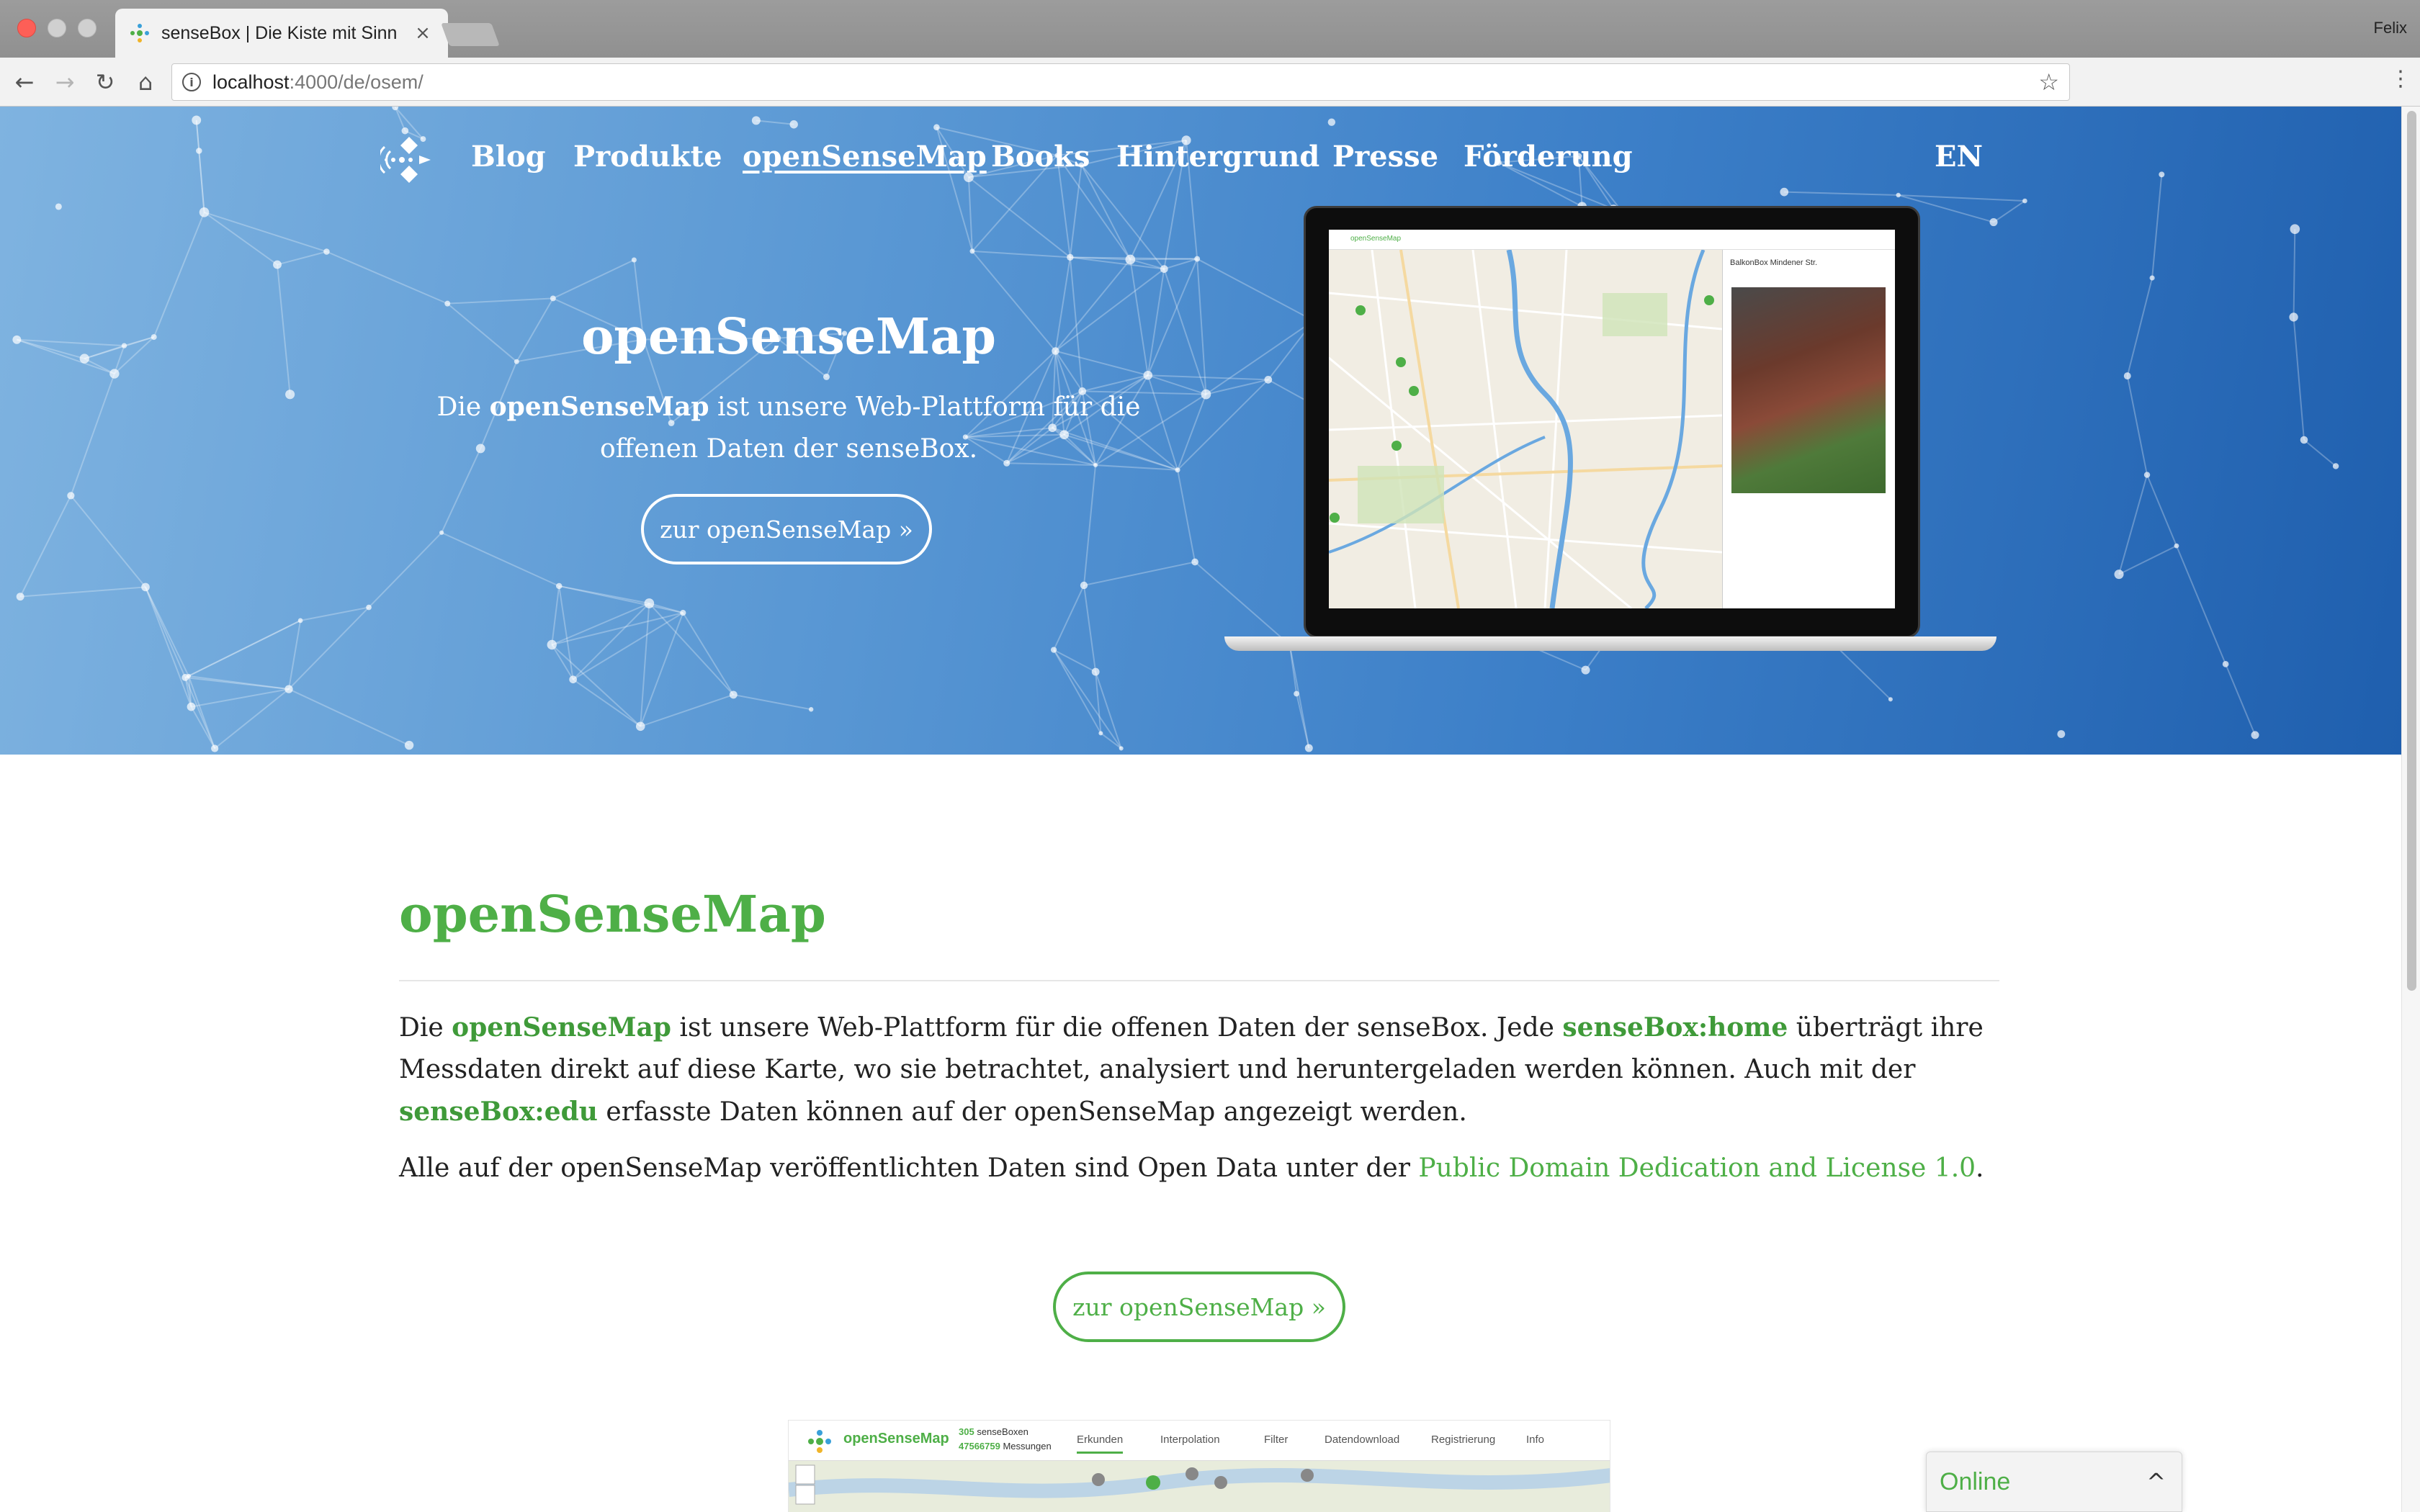 The image size is (2420, 1512). What do you see at coordinates (1808, 390) in the screenshot?
I see `sensor-photo` at bounding box center [1808, 390].